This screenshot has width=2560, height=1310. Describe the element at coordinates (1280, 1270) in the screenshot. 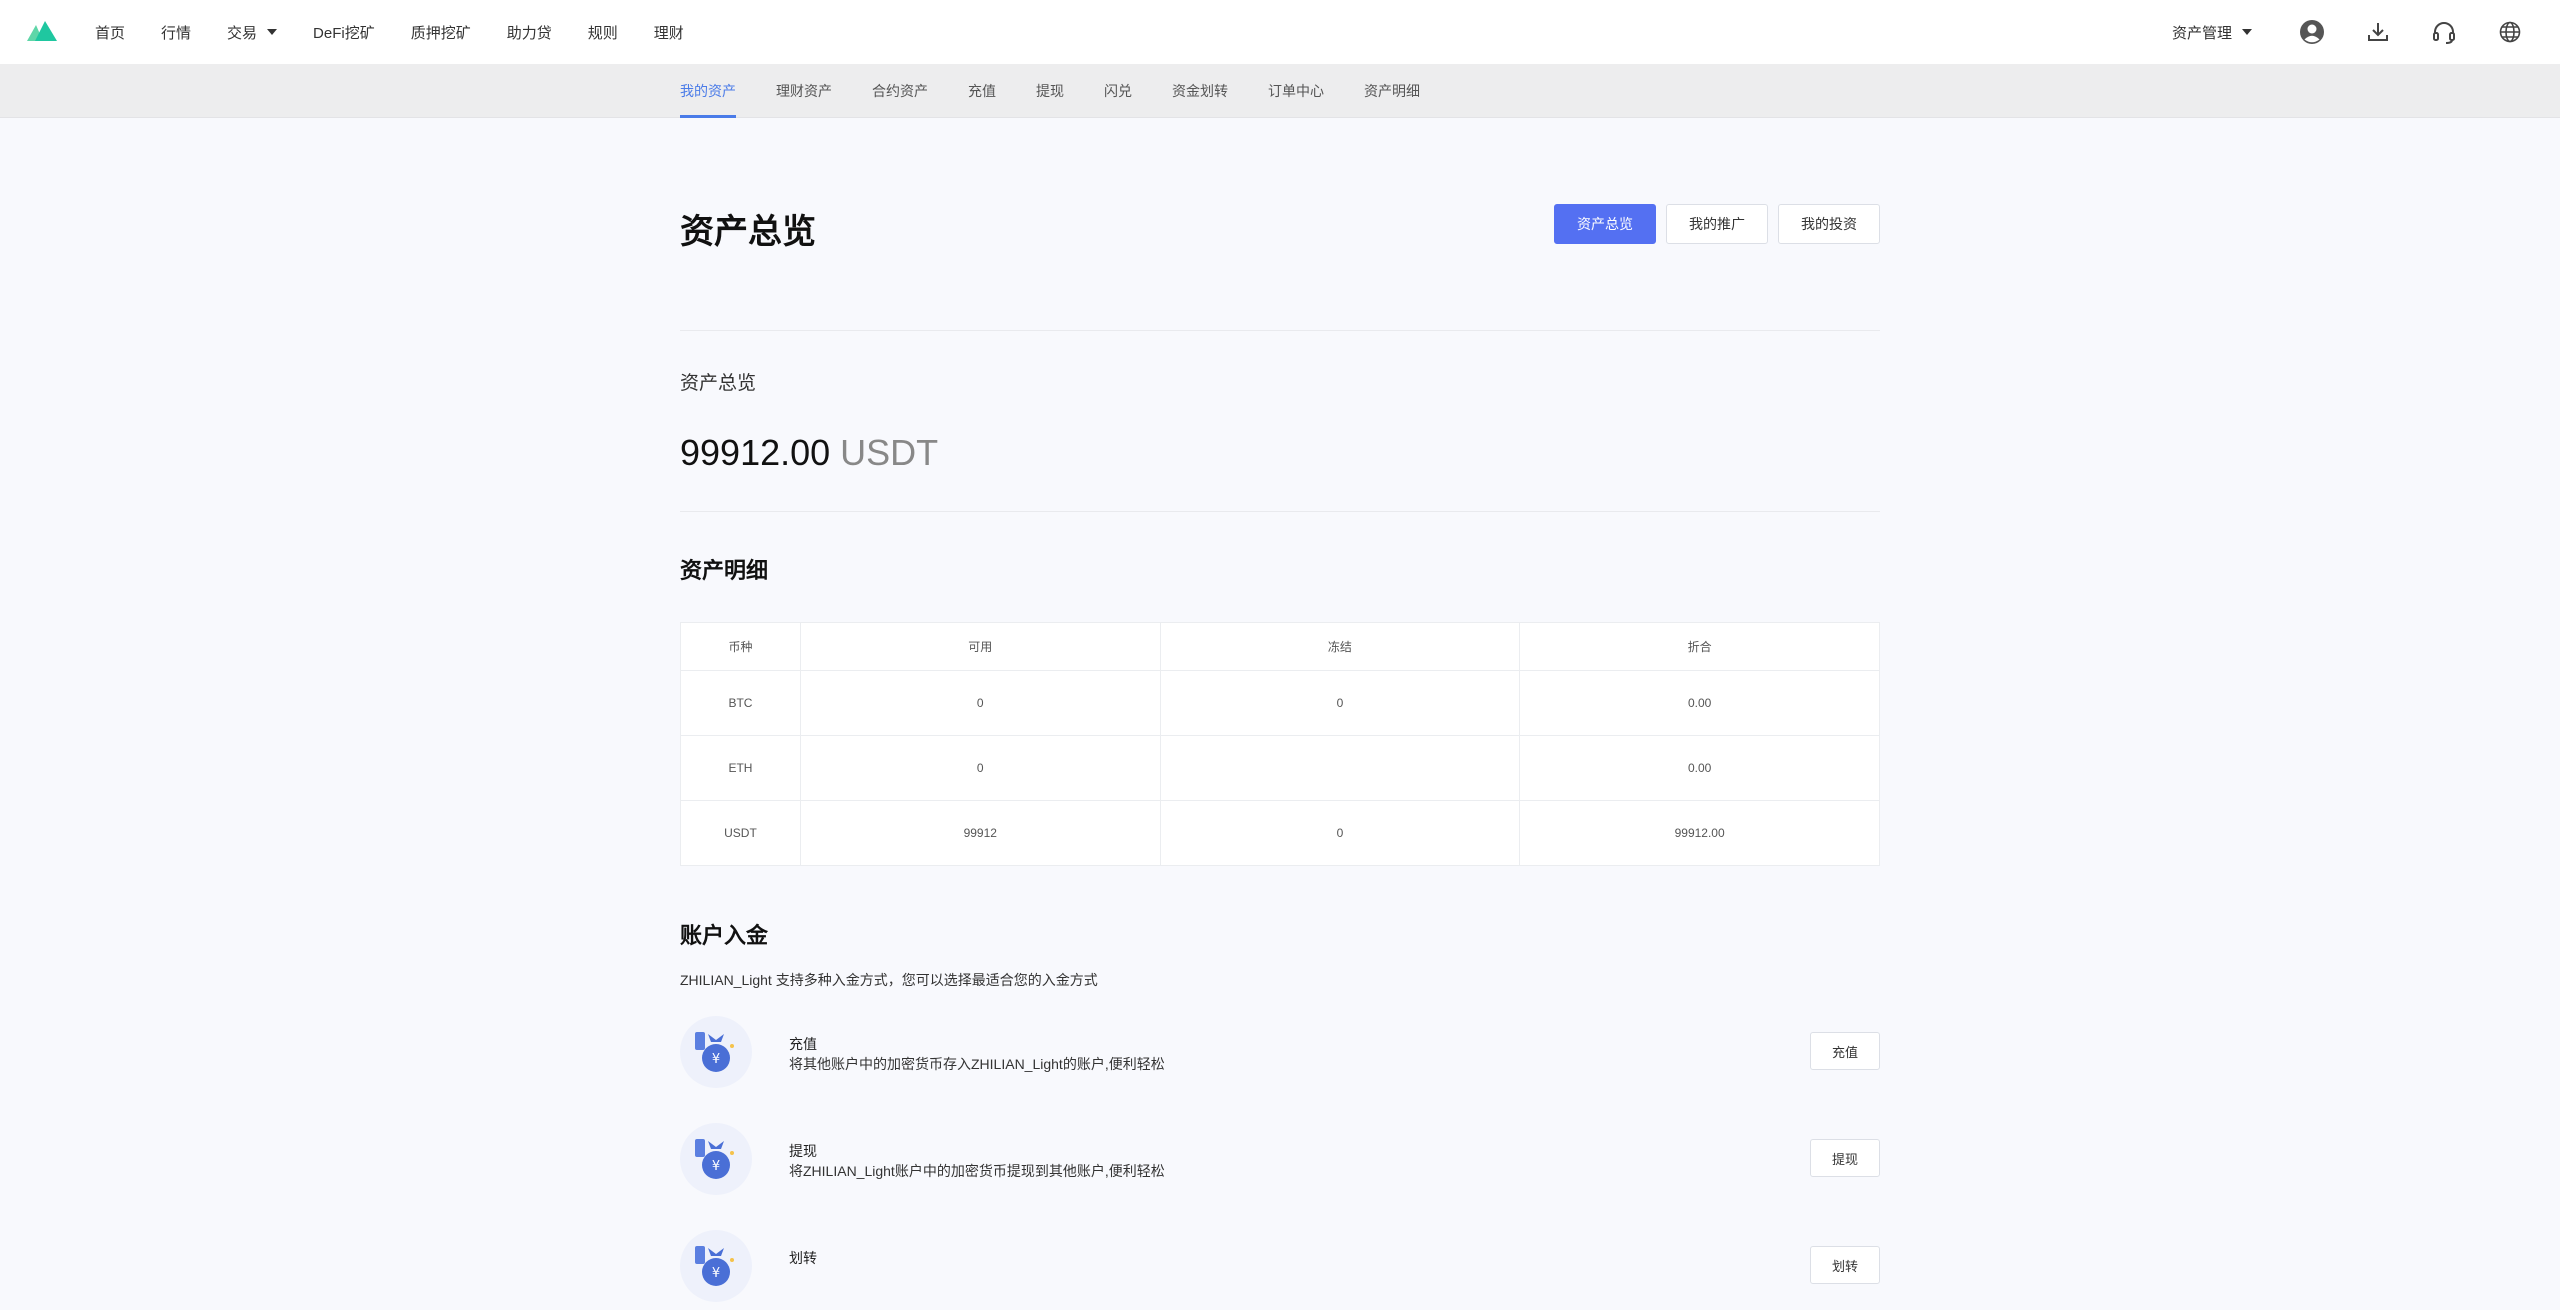

I see `list-item: ¥ 划转 划转` at that location.